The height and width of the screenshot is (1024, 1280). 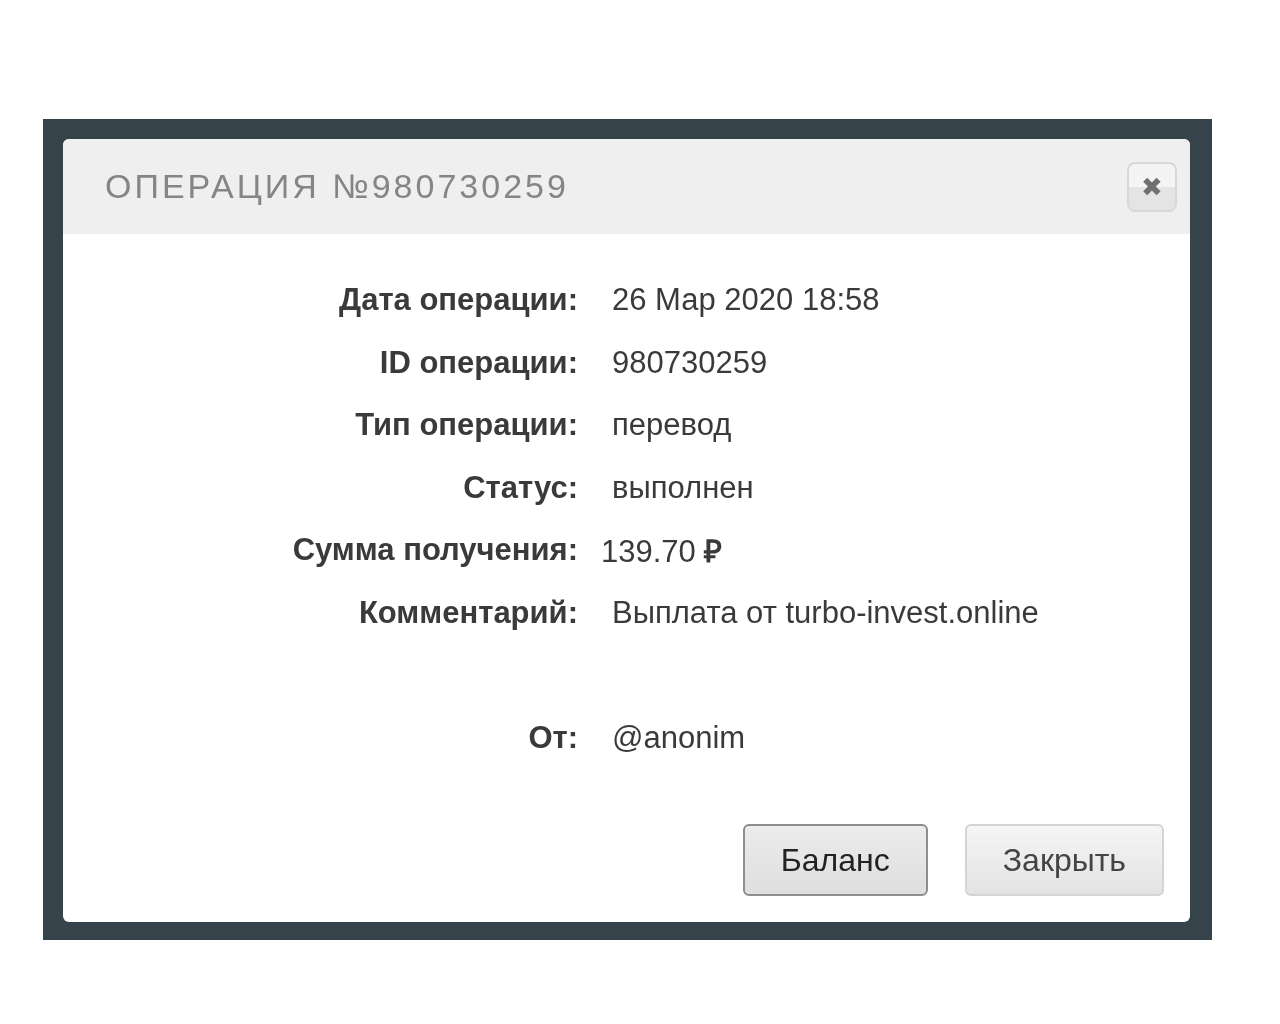 What do you see at coordinates (434, 550) in the screenshot?
I see `field-label: Сумма получения:` at bounding box center [434, 550].